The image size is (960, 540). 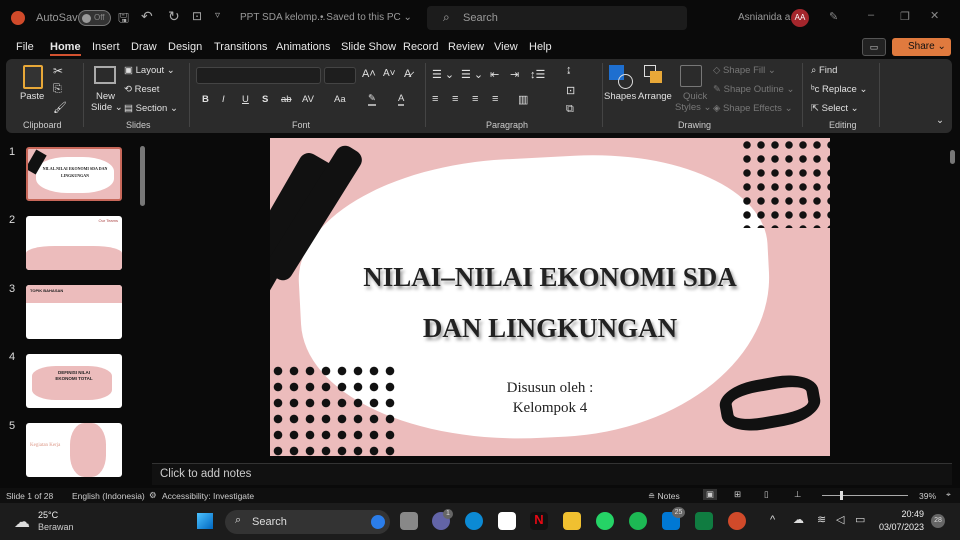 I want to click on copy-icon: ⎘, so click(x=57, y=89).